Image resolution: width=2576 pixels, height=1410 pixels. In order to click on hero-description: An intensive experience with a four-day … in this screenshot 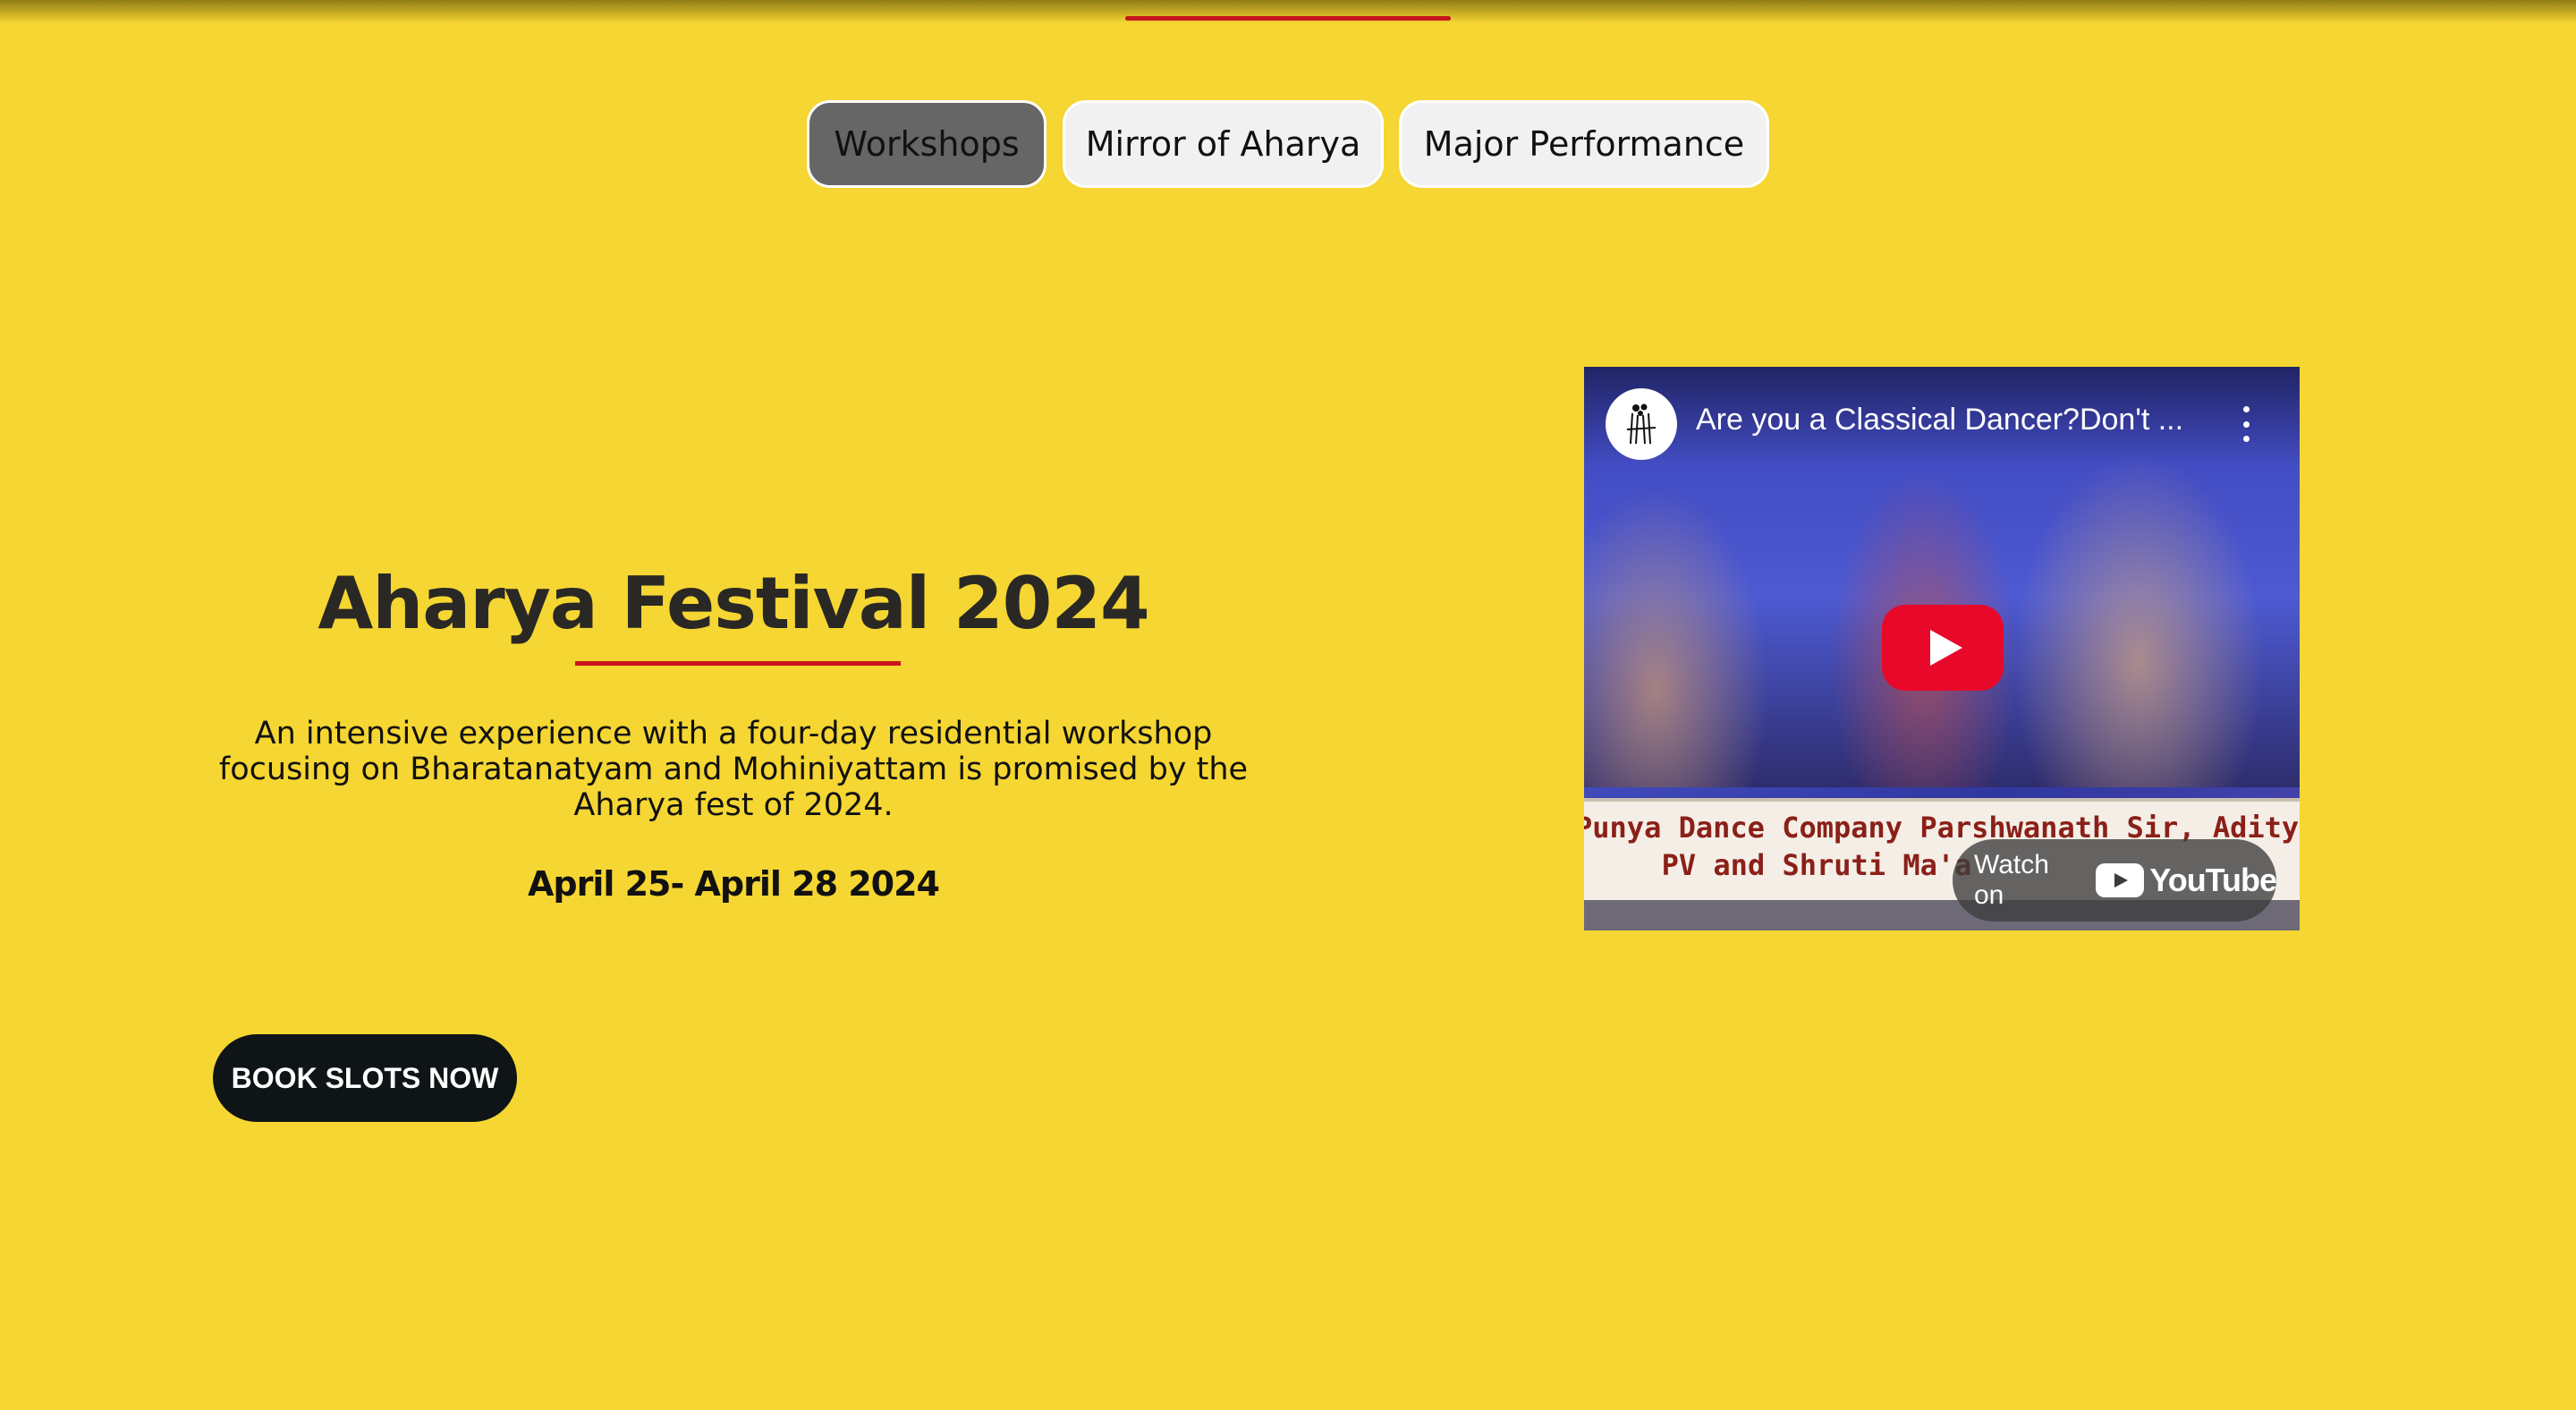, I will do `click(733, 769)`.